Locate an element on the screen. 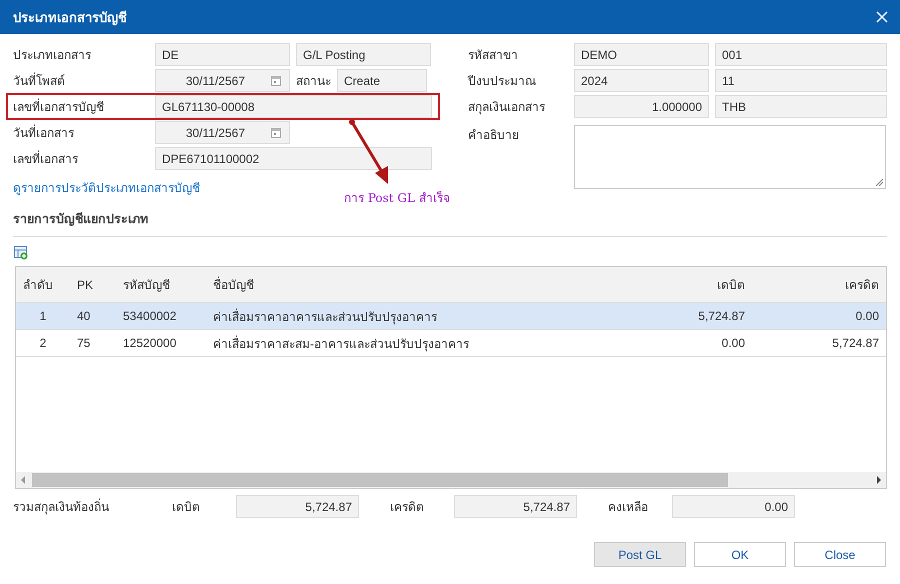 The image size is (900, 584). table-row: 2 75 12520000 ค่าเสื่อมราคาสะสม-อาคารและส่วนปรับปรุงอาคาร 0.00 5,724.87 is located at coordinates (451, 343).